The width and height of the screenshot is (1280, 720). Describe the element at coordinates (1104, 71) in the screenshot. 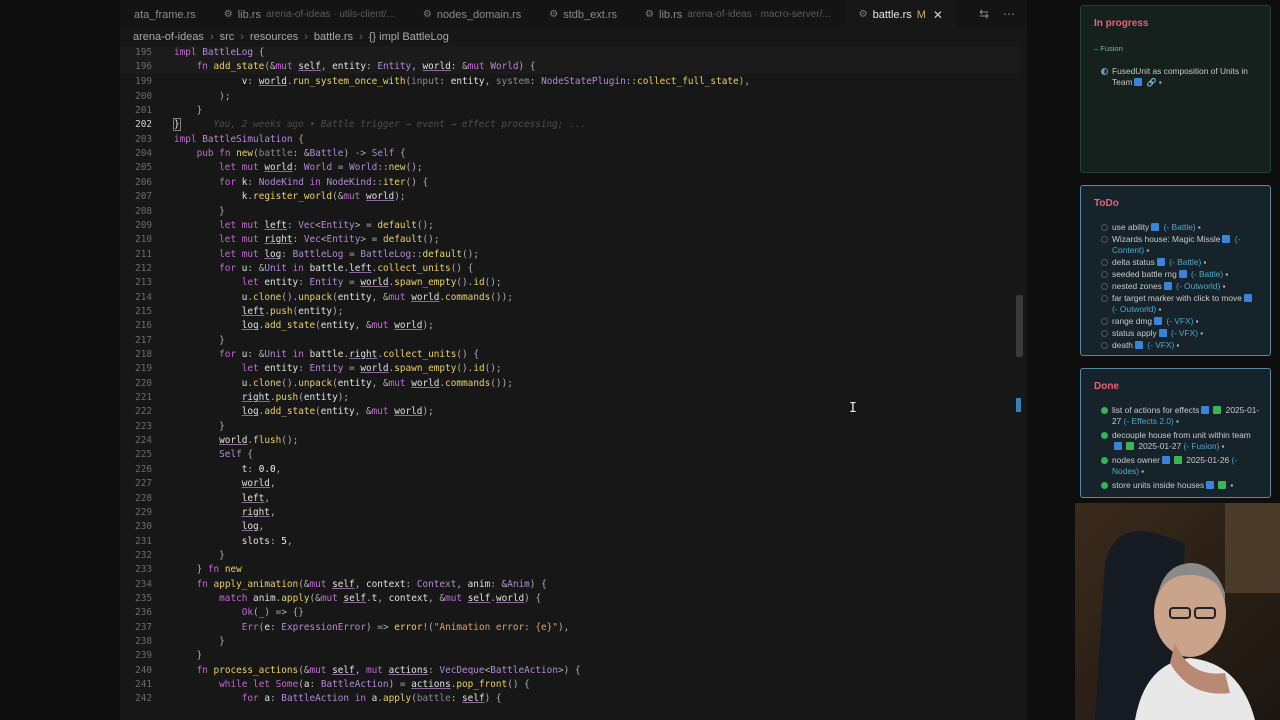

I see `in-progress-circle-icon` at that location.